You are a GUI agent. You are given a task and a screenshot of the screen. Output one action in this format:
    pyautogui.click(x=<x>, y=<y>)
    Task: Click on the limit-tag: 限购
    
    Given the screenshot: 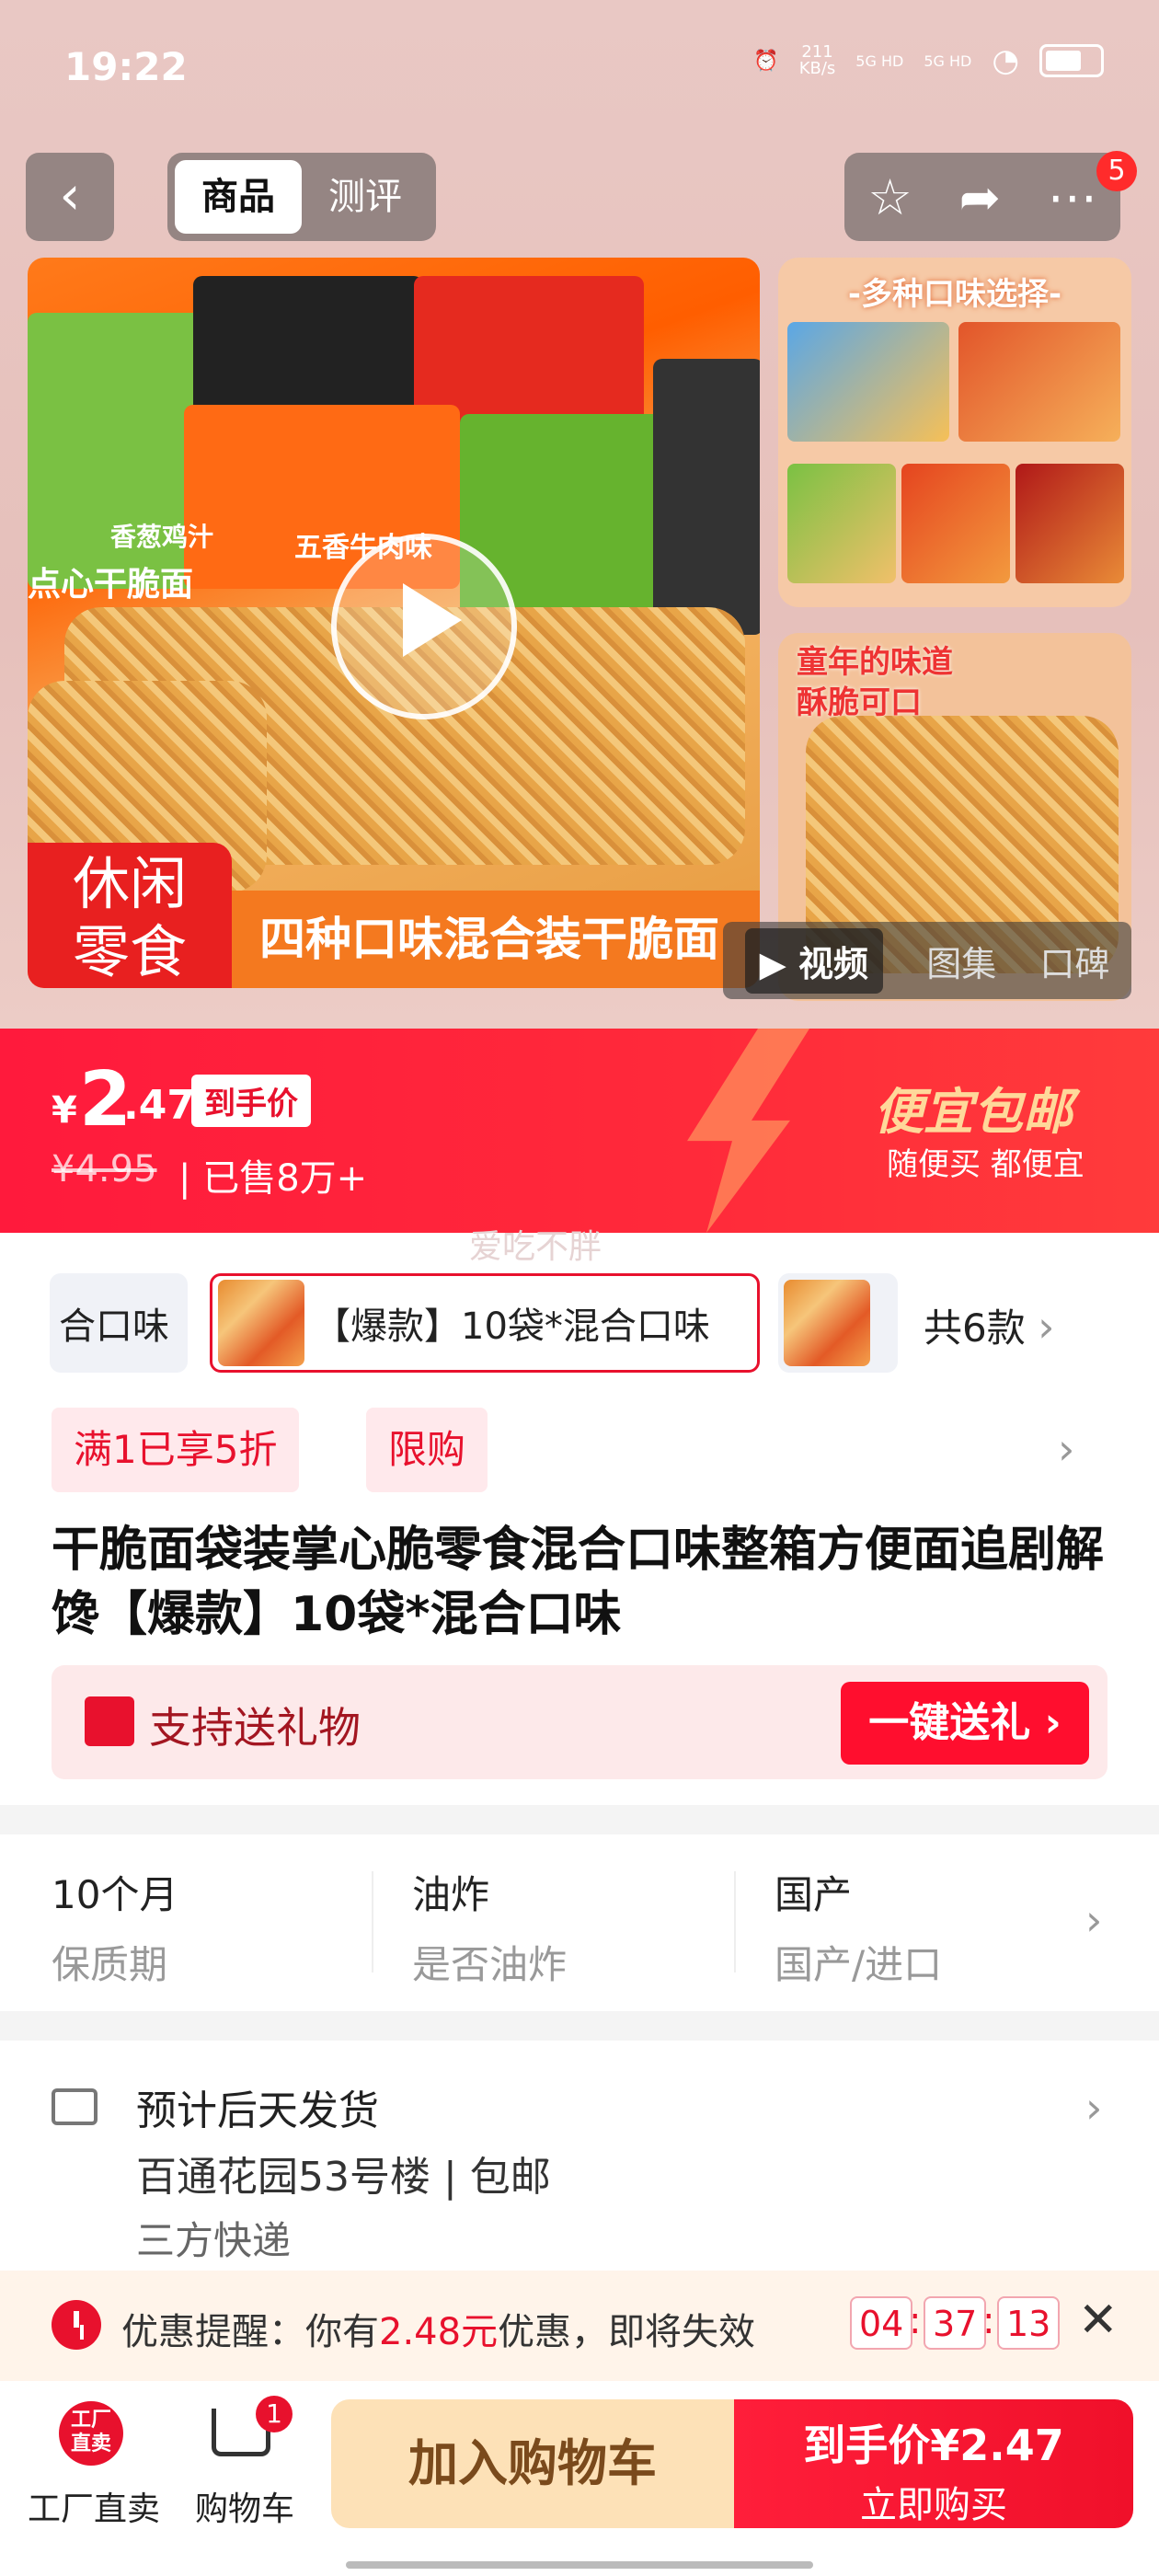 What is the action you would take?
    pyautogui.click(x=427, y=1450)
    